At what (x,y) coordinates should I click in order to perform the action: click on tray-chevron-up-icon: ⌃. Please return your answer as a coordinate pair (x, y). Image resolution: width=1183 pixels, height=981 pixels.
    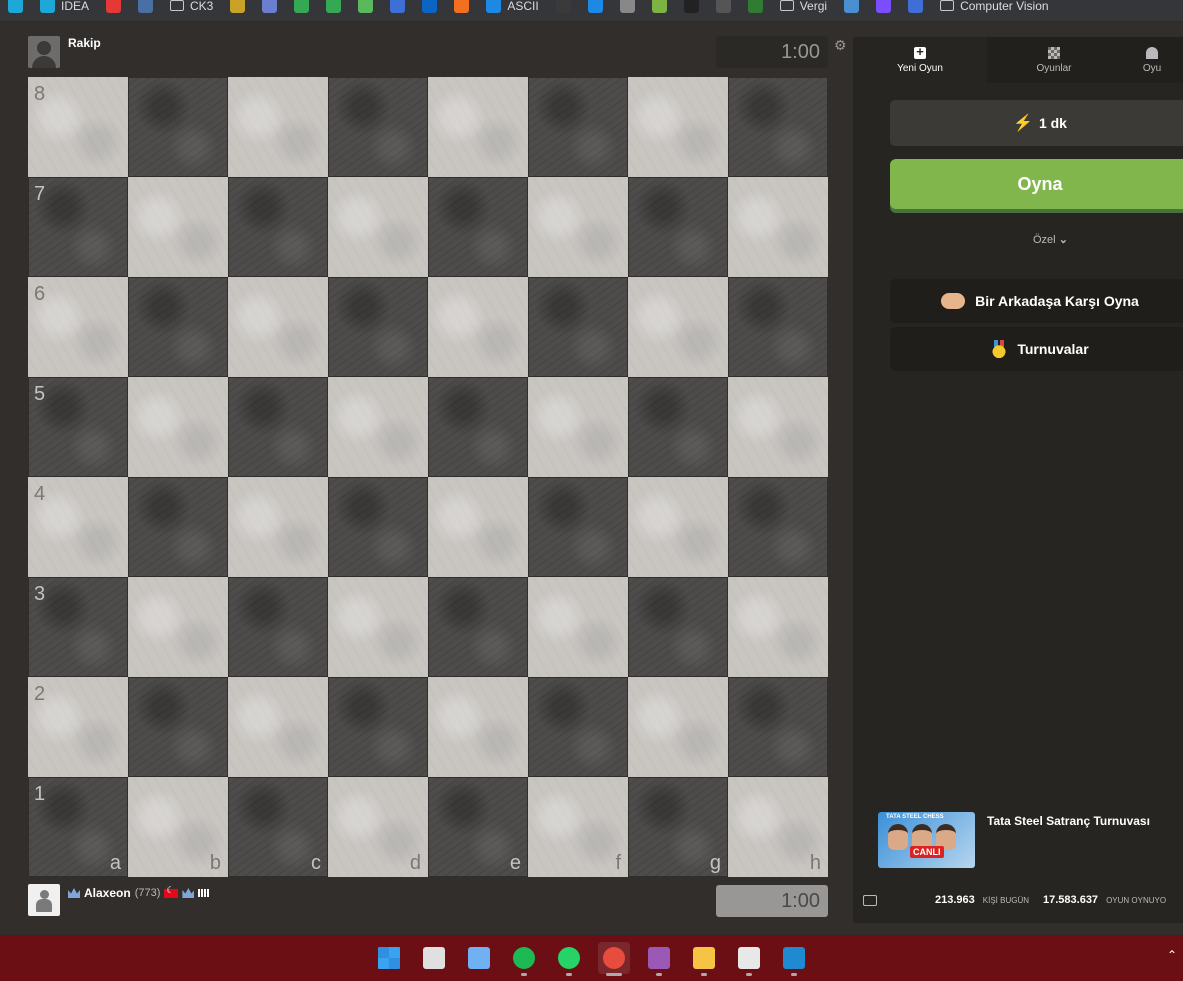
    Looking at the image, I should click on (1172, 955).